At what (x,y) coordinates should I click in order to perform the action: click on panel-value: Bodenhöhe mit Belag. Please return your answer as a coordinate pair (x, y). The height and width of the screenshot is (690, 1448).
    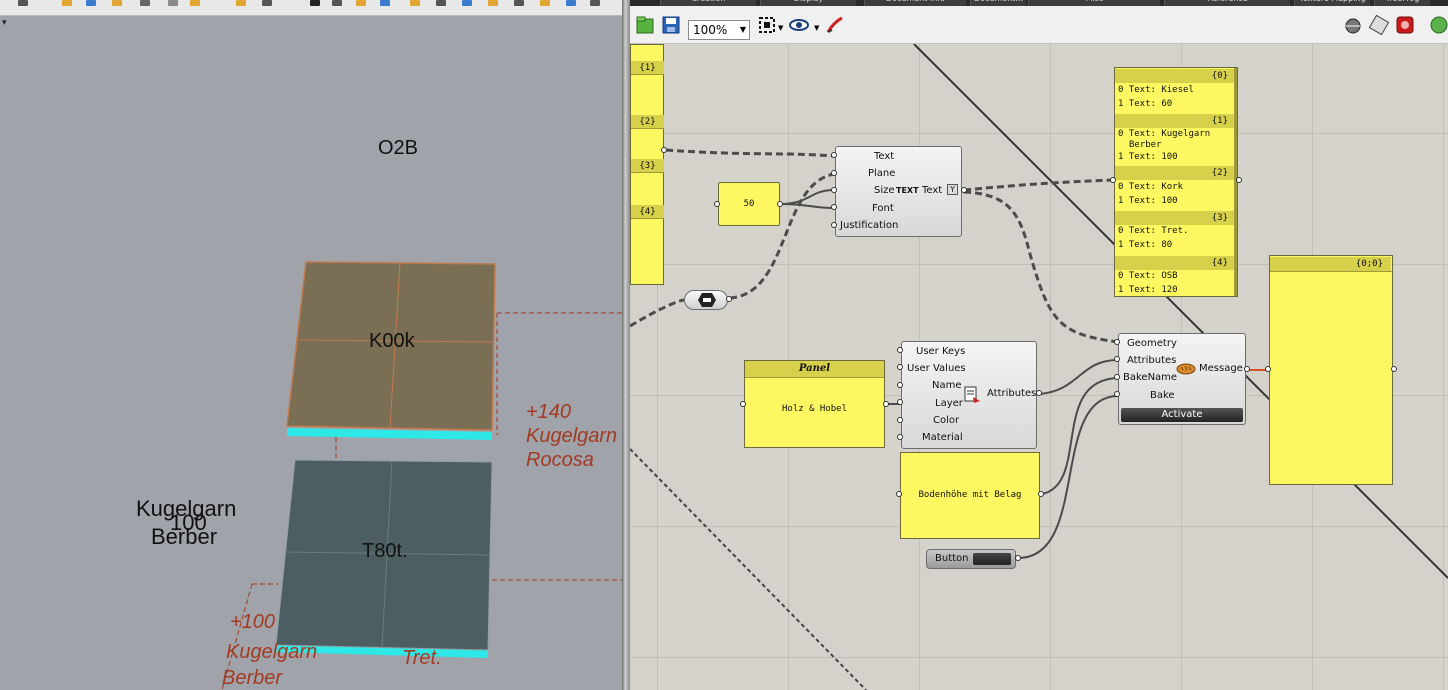
    Looking at the image, I should click on (970, 495).